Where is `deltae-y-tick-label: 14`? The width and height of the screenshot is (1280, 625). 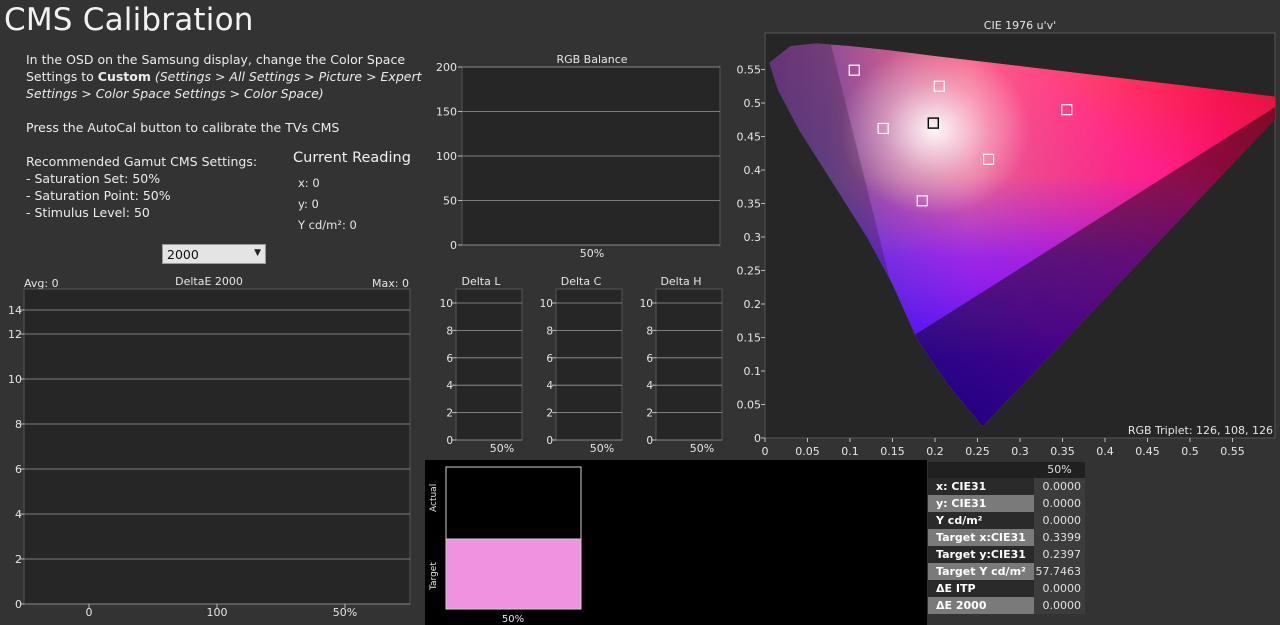
deltae-y-tick-label: 14 is located at coordinates (15, 310).